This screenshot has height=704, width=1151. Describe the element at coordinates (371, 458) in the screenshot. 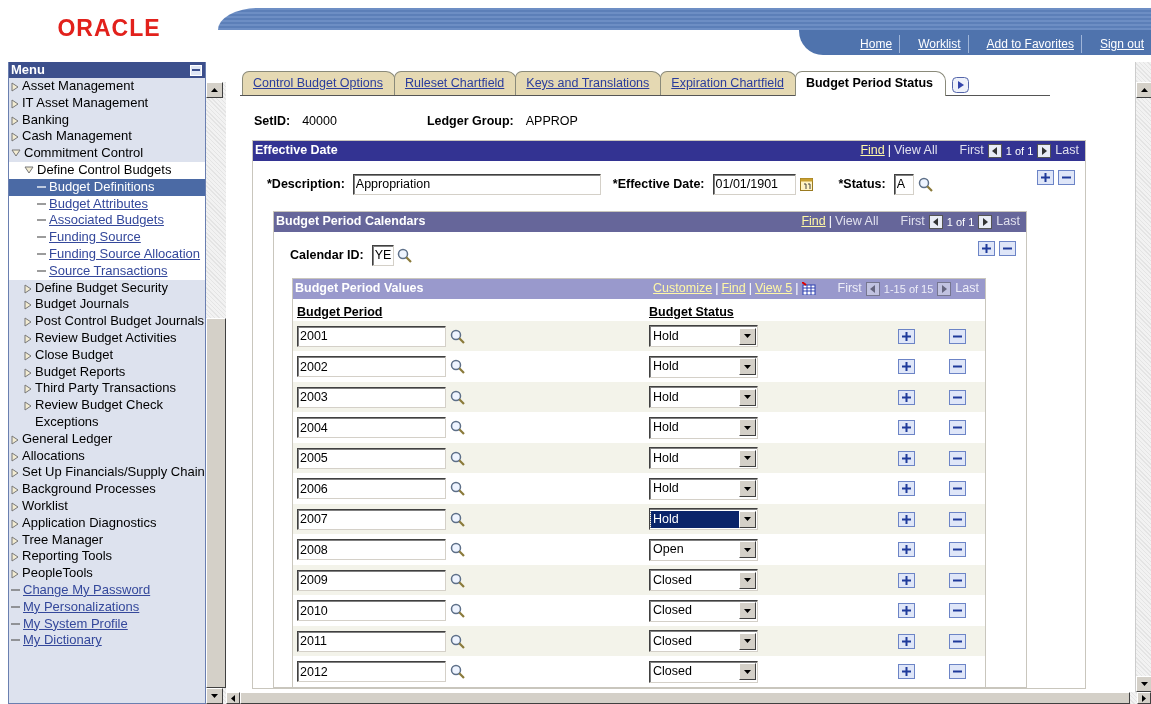

I see `period-field: 2005` at that location.